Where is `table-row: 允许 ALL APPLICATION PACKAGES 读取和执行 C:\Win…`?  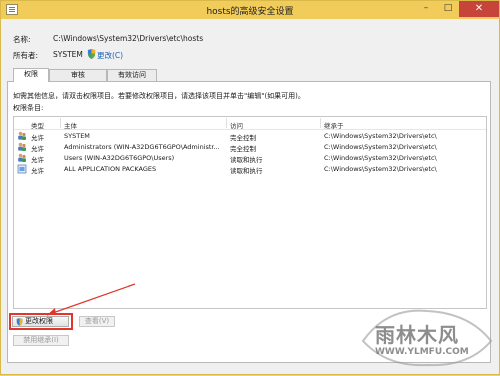
table-row: 允许 ALL APPLICATION PACKAGES 读取和执行 C:\Win… is located at coordinates (250, 169).